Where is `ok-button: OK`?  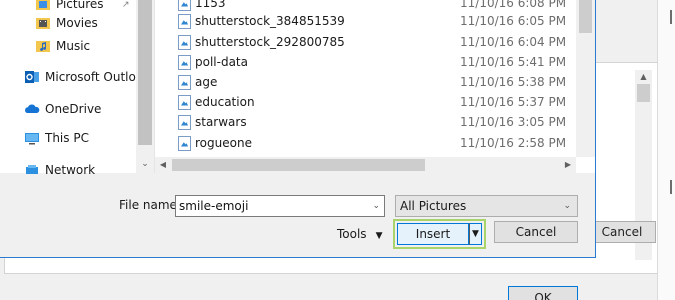 ok-button: OK is located at coordinates (543, 293).